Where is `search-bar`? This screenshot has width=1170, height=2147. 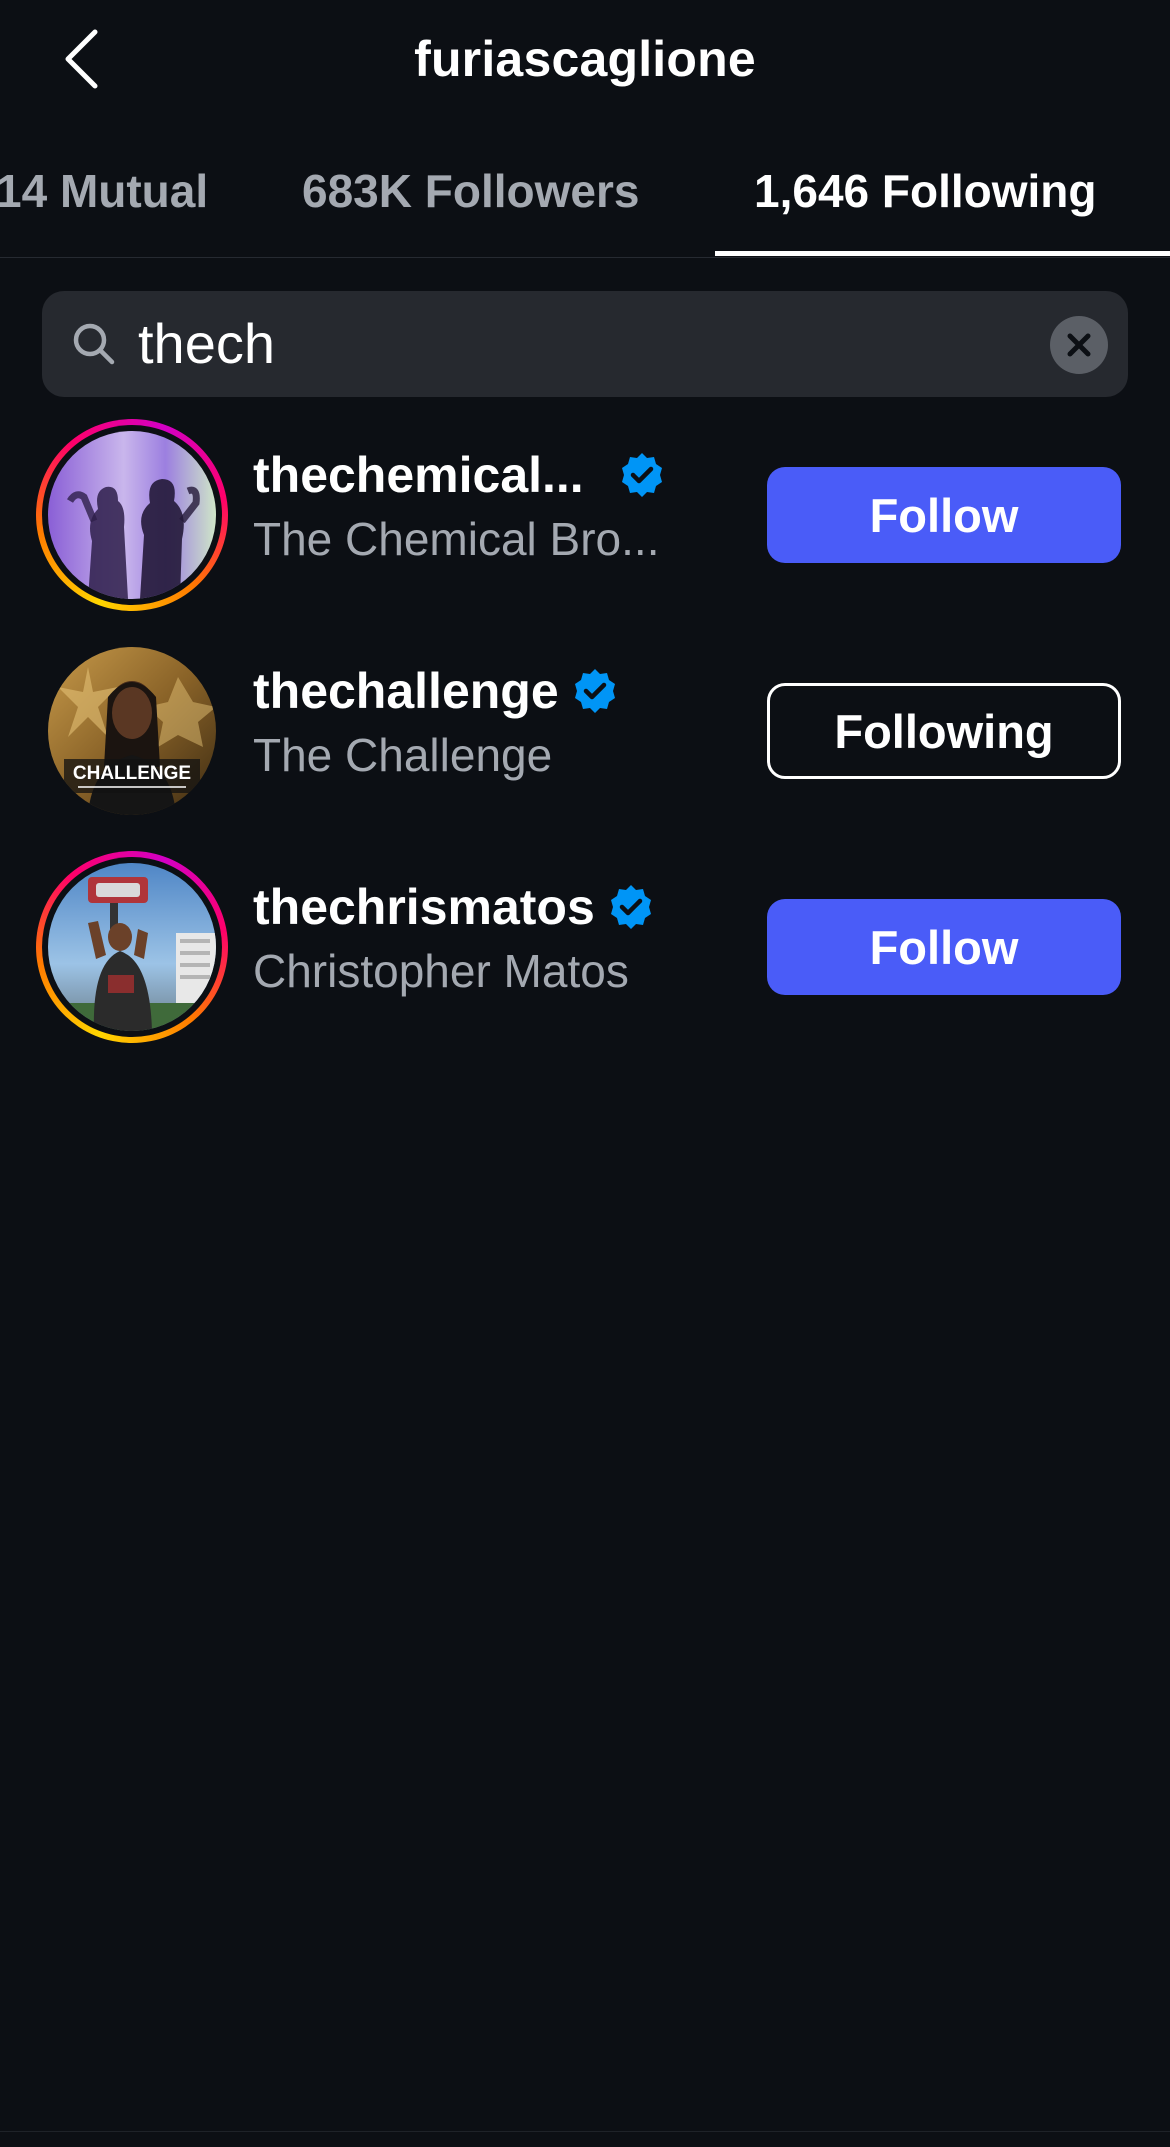 search-bar is located at coordinates (585, 344).